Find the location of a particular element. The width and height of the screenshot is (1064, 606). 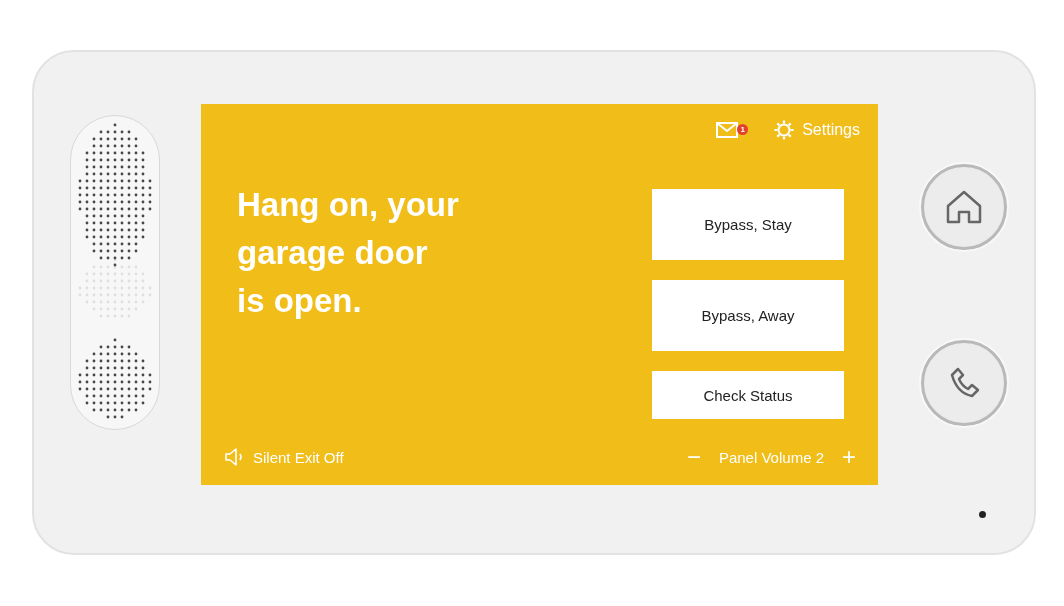

action-button: Bypass, Stay is located at coordinates (748, 224).